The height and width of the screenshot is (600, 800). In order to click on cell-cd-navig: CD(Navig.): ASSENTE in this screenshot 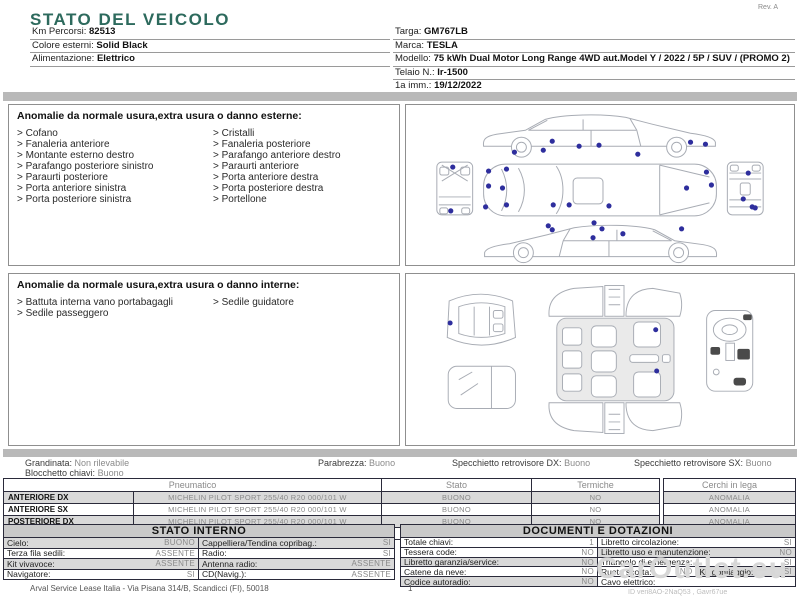, I will do `click(296, 574)`.